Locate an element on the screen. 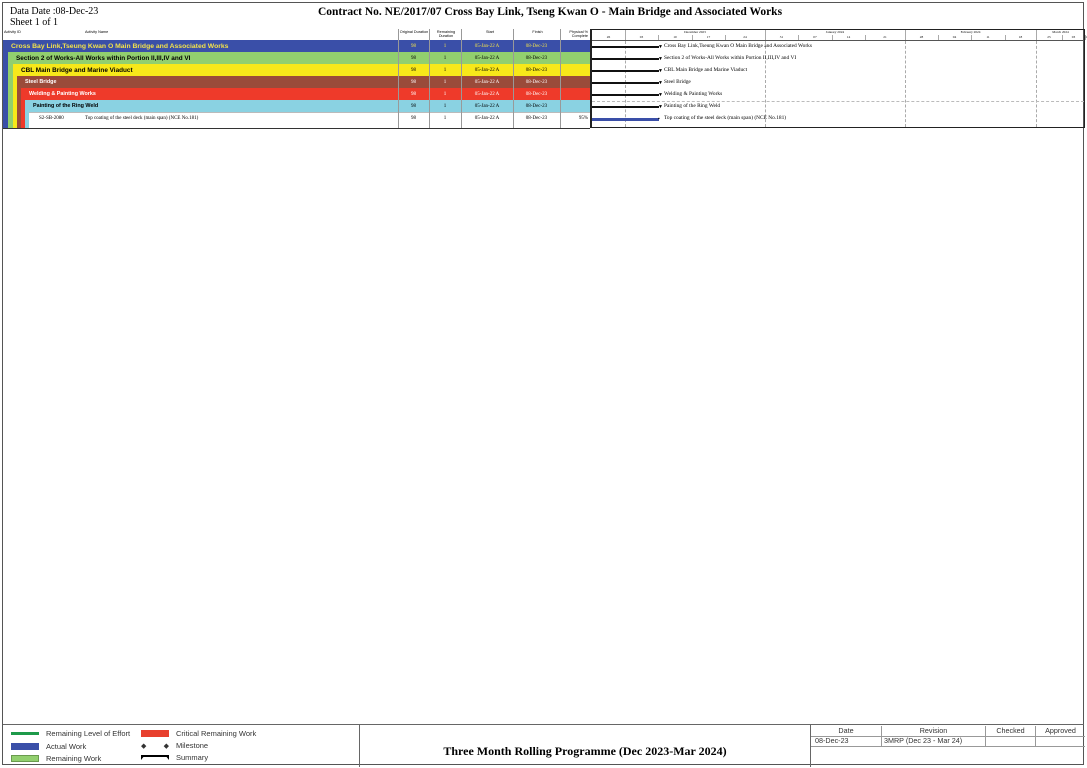 This screenshot has width=1087, height=768. rev-header-date: Date is located at coordinates (846, 731).